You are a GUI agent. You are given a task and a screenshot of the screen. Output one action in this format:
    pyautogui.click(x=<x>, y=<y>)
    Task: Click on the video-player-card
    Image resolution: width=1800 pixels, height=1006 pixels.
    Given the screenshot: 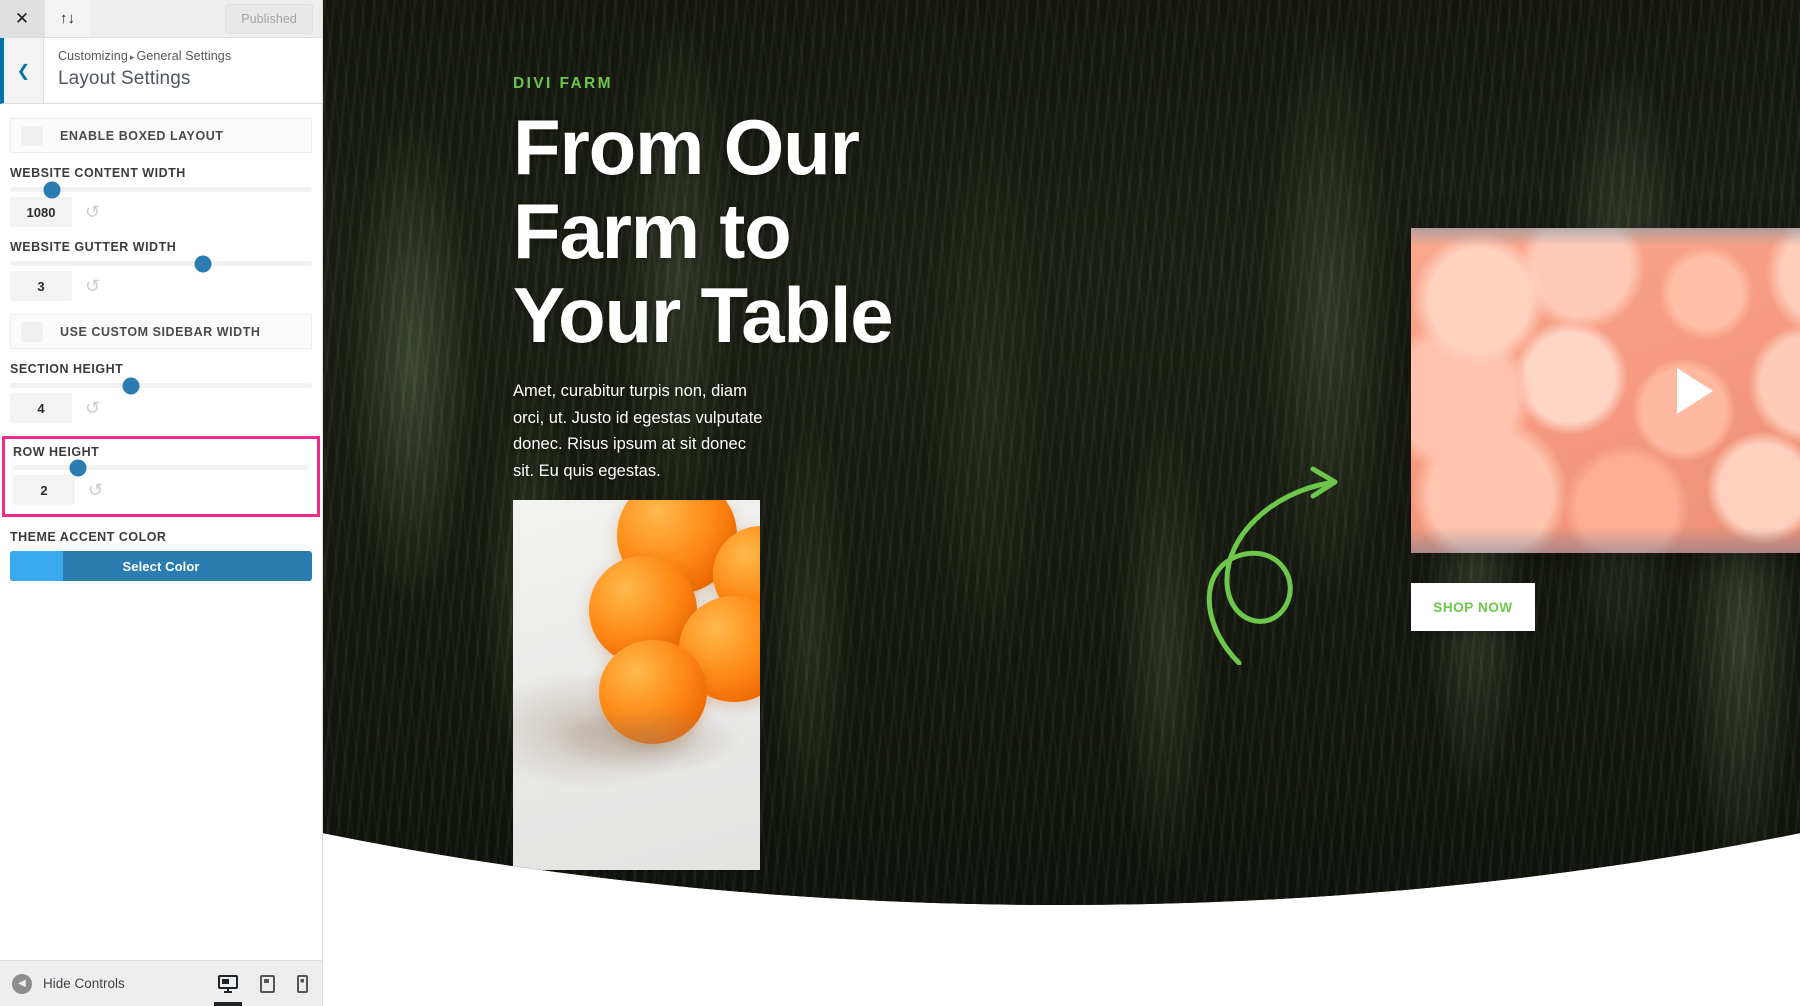 What is the action you would take?
    pyautogui.click(x=1605, y=390)
    